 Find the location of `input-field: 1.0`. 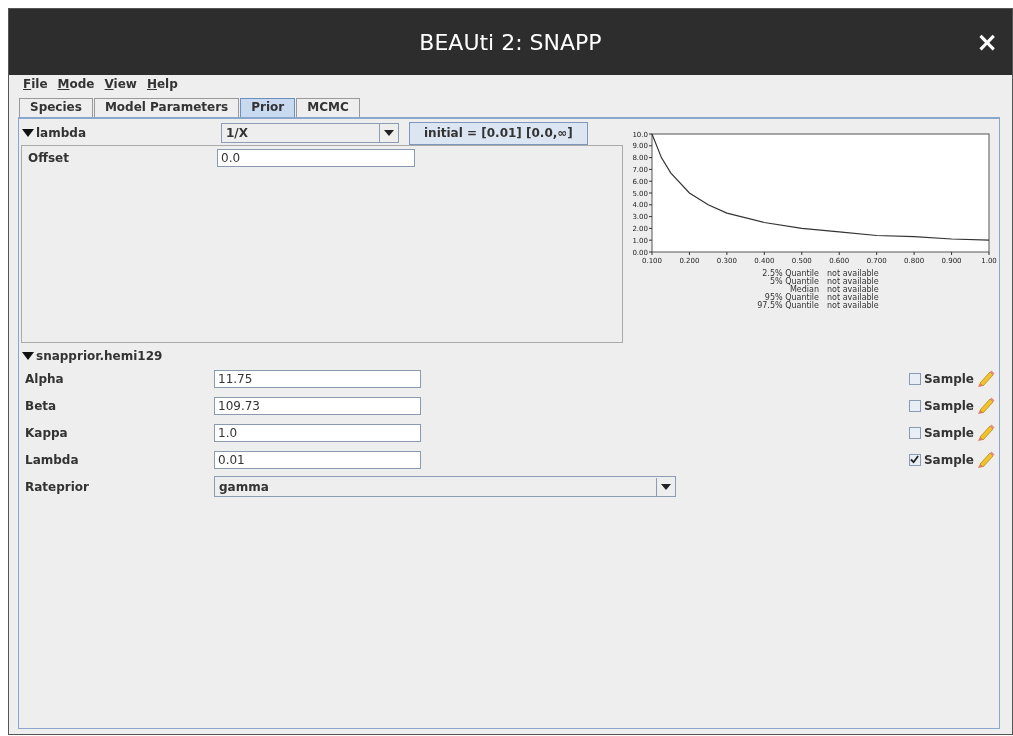

input-field: 1.0 is located at coordinates (317, 432).